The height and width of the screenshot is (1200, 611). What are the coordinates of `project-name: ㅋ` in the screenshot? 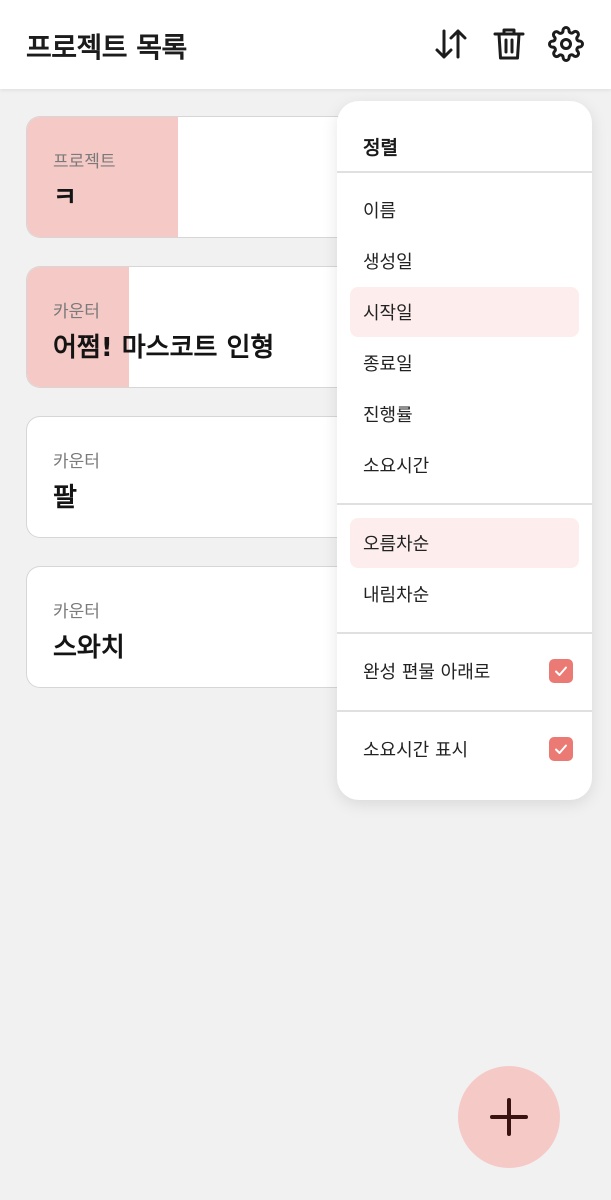 It's located at (65, 198).